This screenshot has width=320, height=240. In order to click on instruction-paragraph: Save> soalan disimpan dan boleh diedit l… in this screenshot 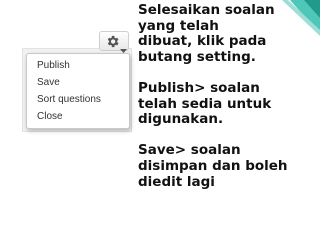, I will do `click(228, 166)`.